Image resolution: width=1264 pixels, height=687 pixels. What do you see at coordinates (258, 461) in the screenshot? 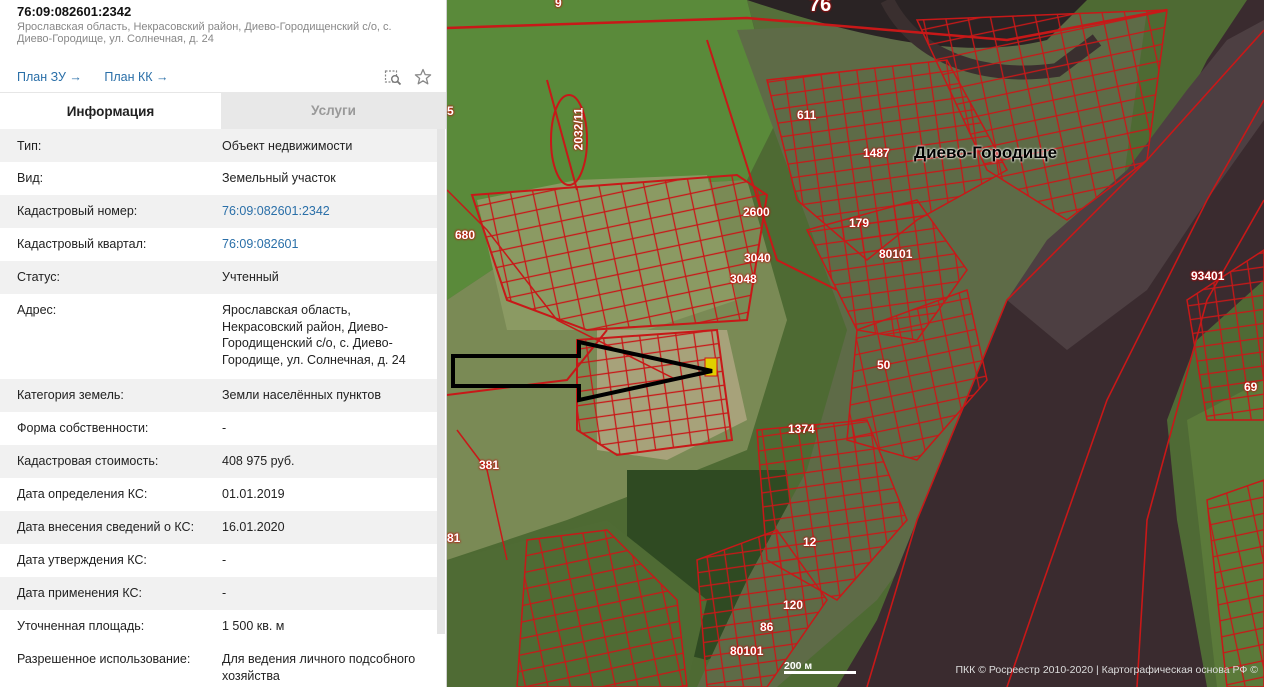
I see `field-value: 408 975 руб.` at bounding box center [258, 461].